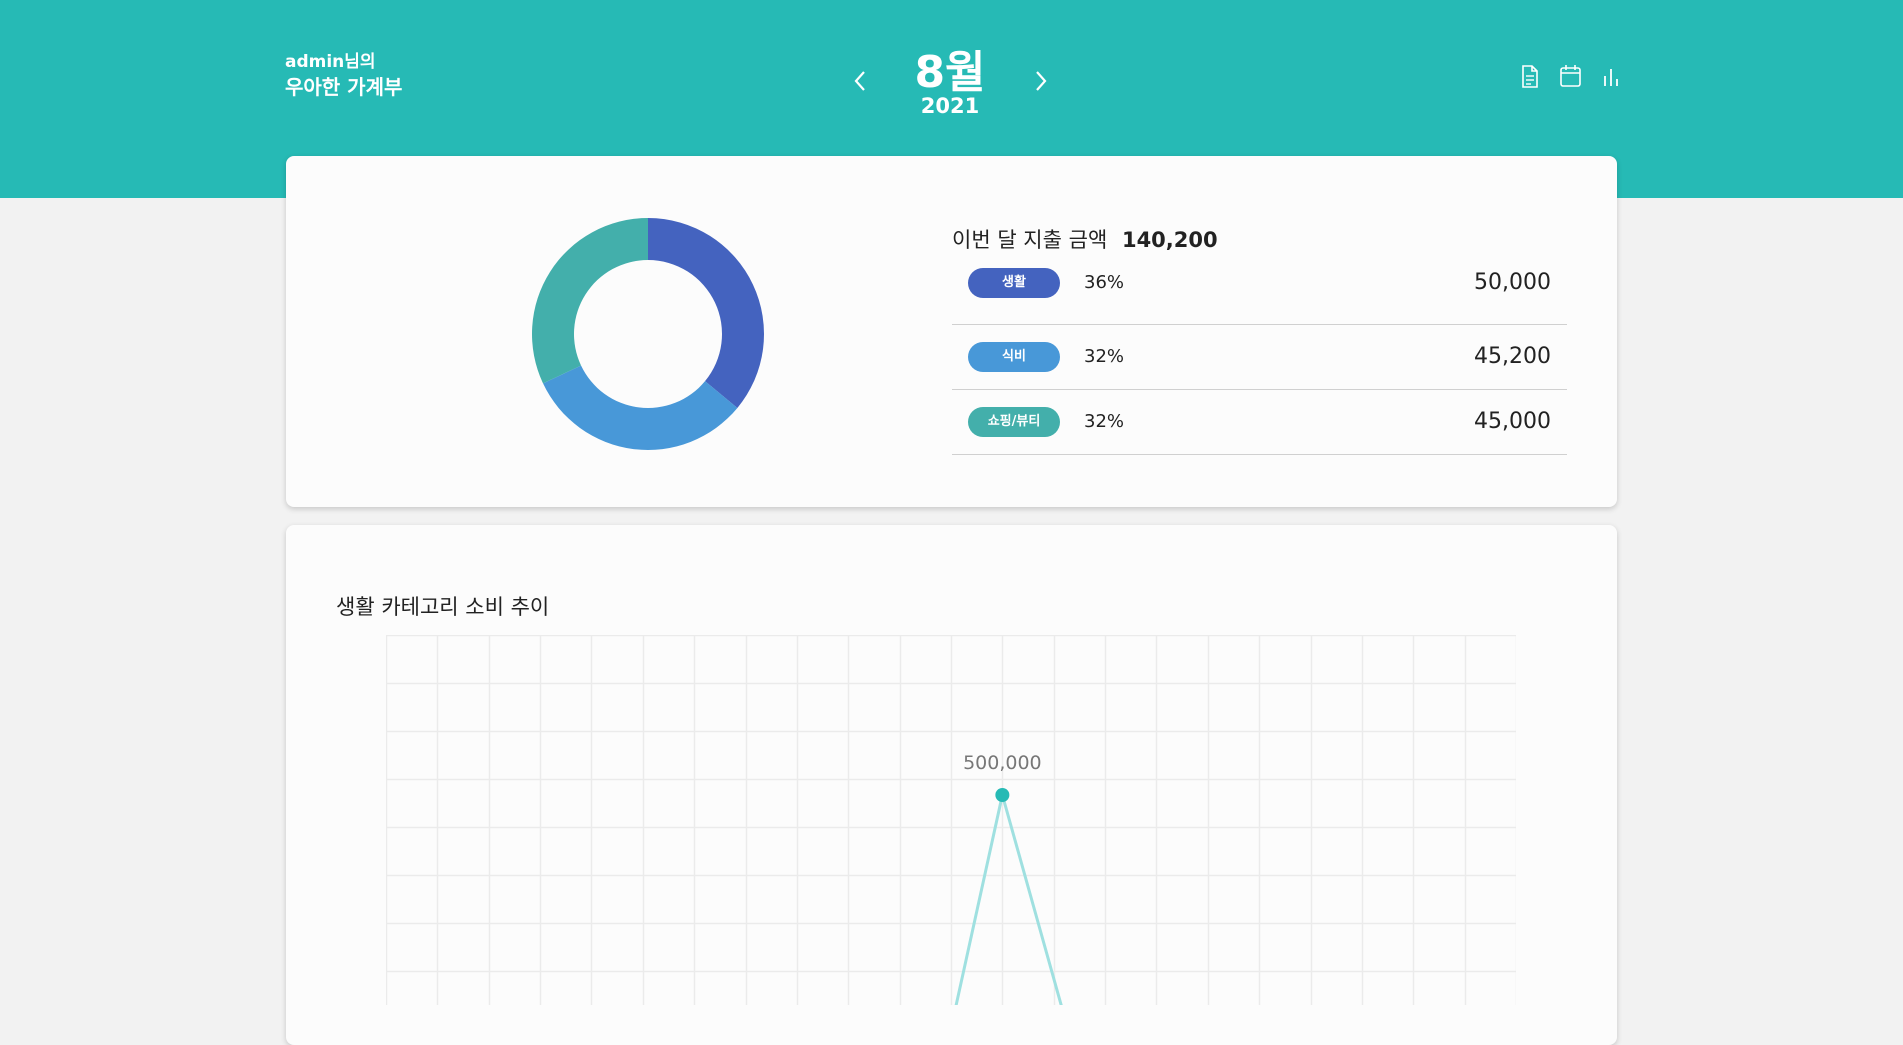 Image resolution: width=1903 pixels, height=1045 pixels. I want to click on chevron-right-icon, so click(1041, 81).